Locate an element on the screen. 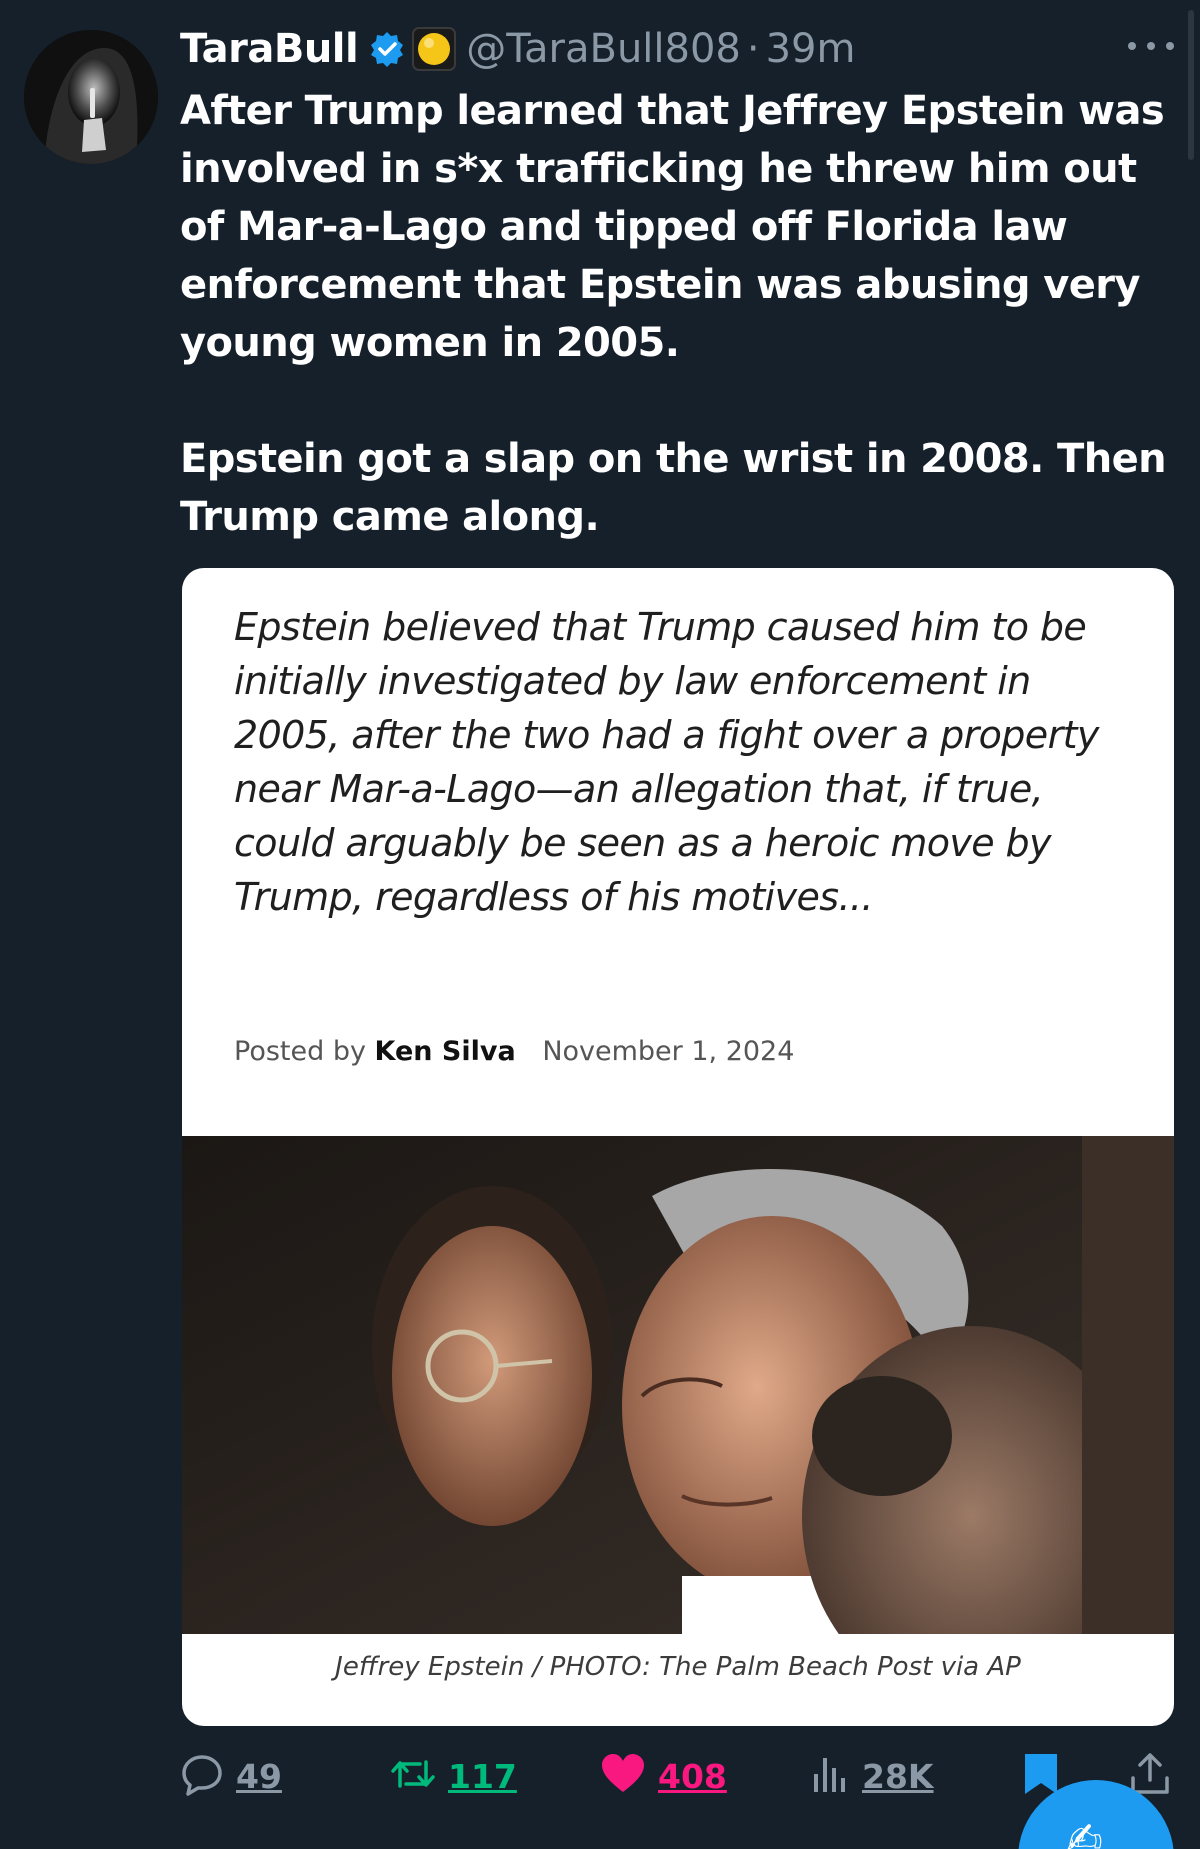 The height and width of the screenshot is (1849, 1200). views-button: 28K is located at coordinates (872, 1776).